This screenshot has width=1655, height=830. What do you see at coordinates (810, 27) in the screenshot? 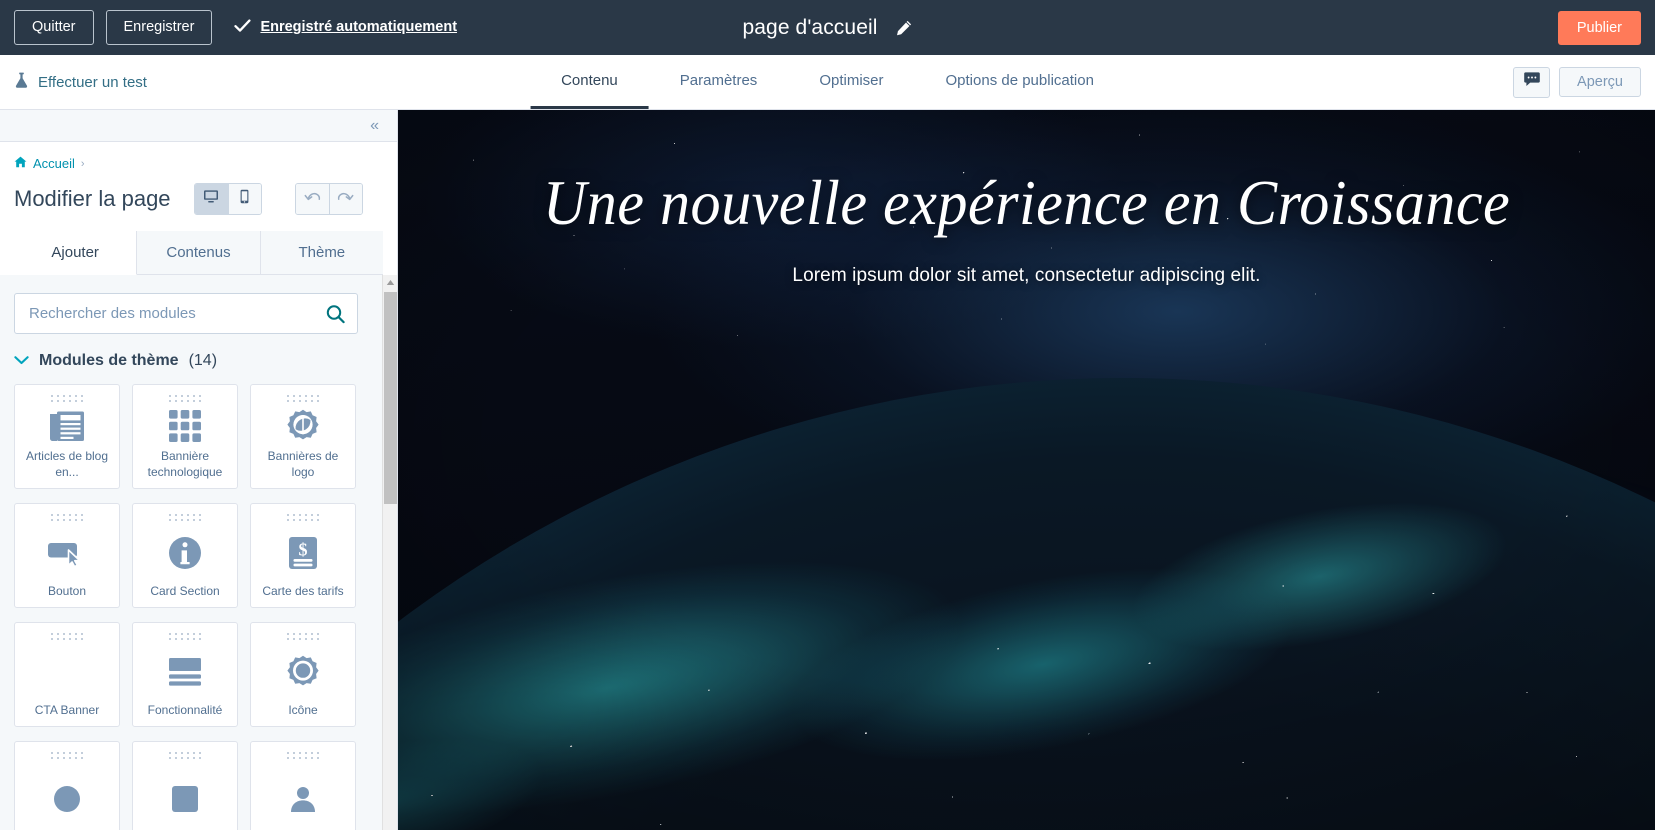
I see `page-title: page d'accueil` at bounding box center [810, 27].